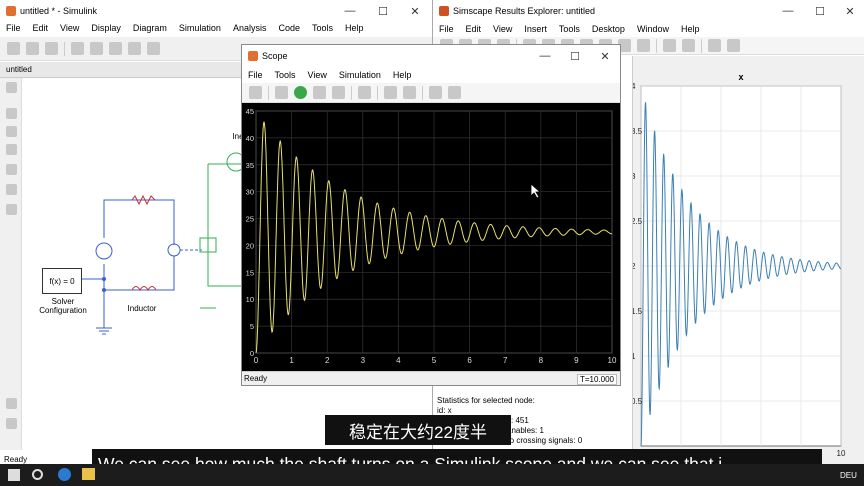 Image resolution: width=864 pixels, height=486 pixels. Describe the element at coordinates (11, 264) in the screenshot. I see `simulink-palette` at that location.